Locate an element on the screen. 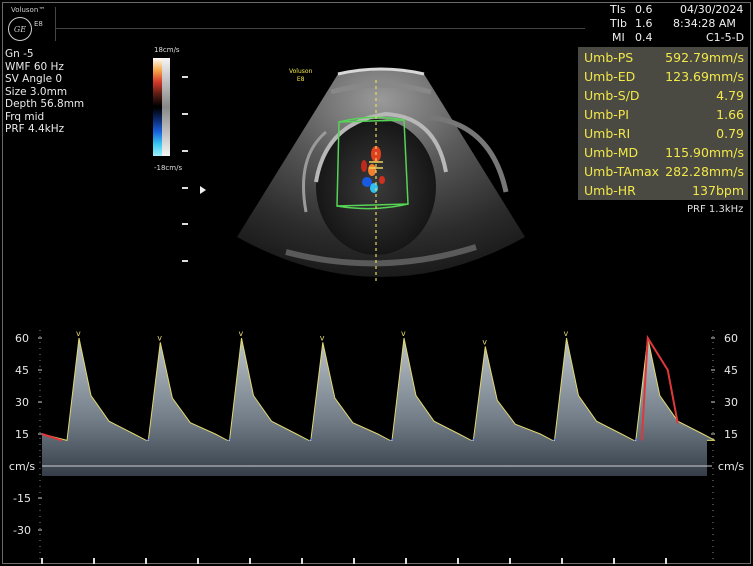  param-sv-angle: SV Angle 0 is located at coordinates (34, 79).